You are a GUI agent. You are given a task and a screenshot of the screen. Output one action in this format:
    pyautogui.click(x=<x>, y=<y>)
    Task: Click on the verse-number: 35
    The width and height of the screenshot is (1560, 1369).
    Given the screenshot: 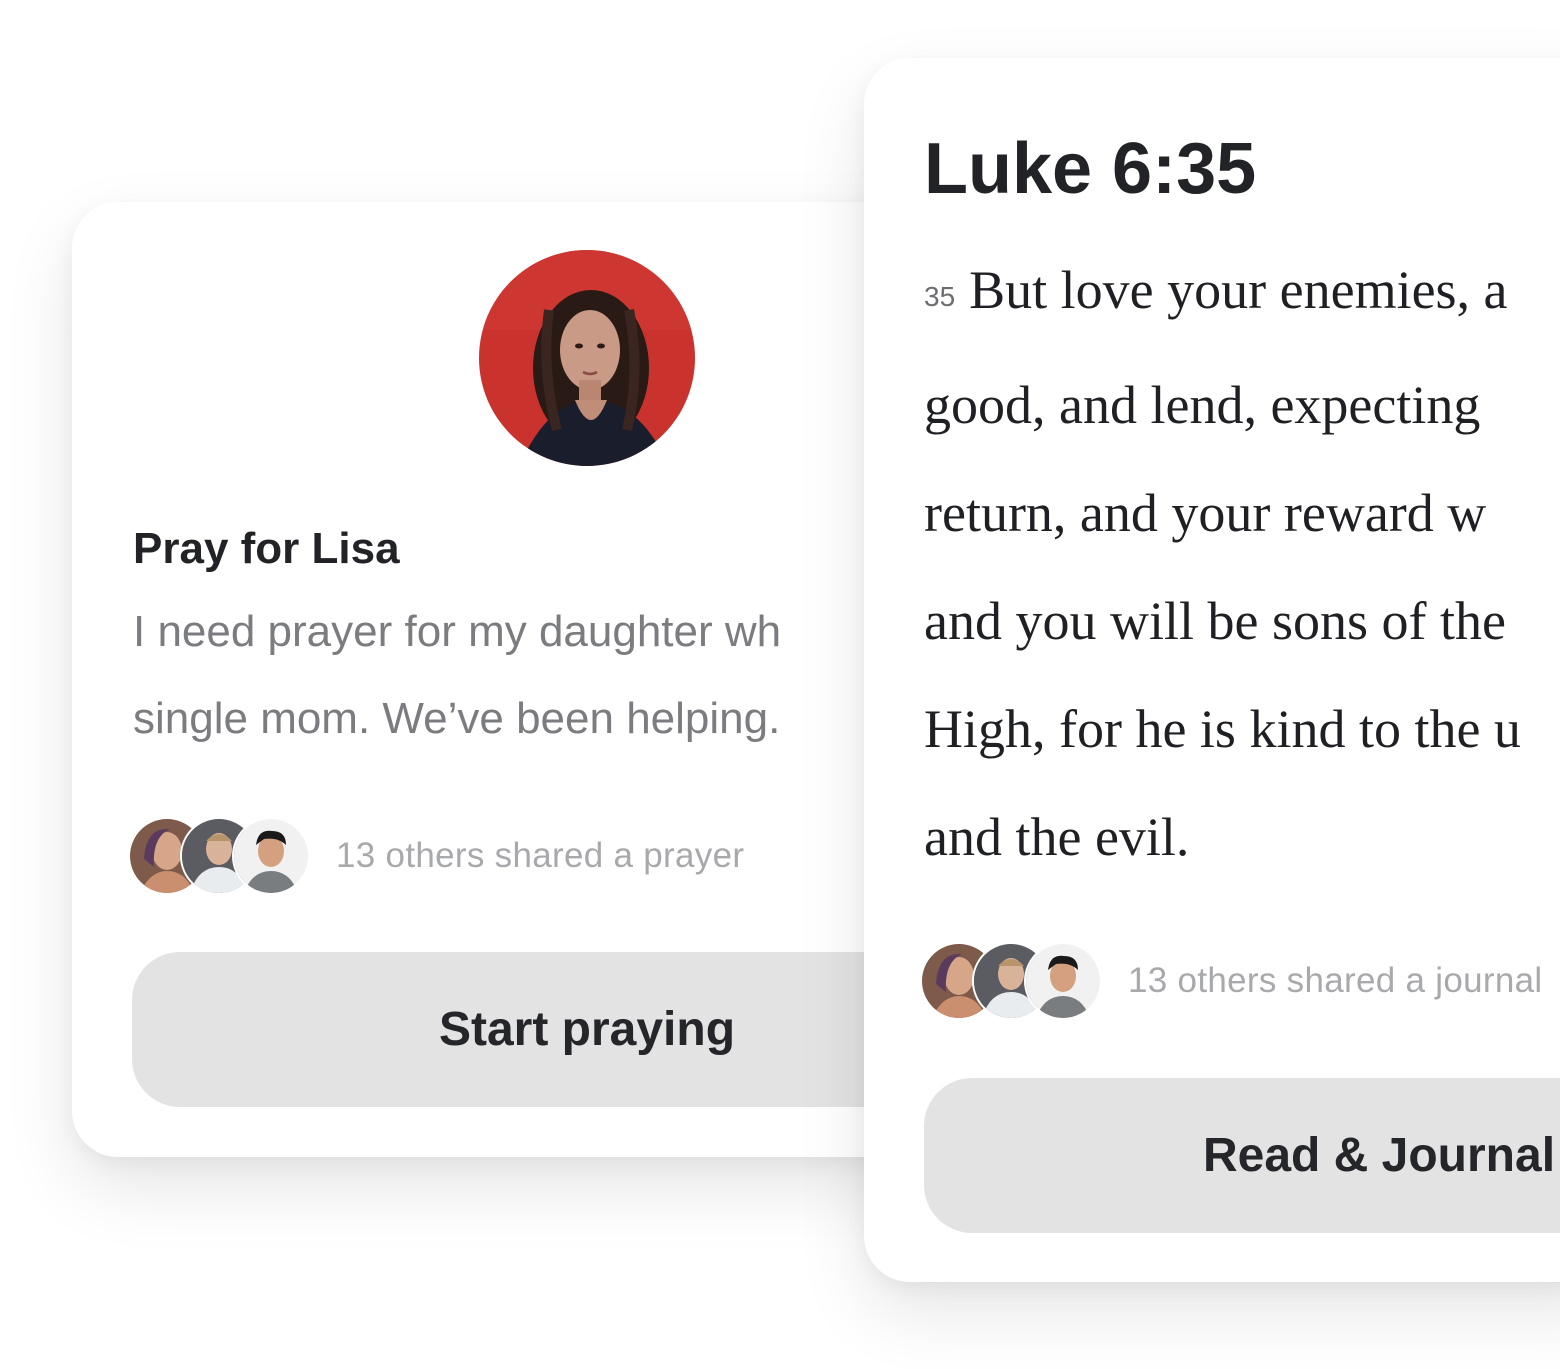 What is the action you would take?
    pyautogui.click(x=940, y=296)
    